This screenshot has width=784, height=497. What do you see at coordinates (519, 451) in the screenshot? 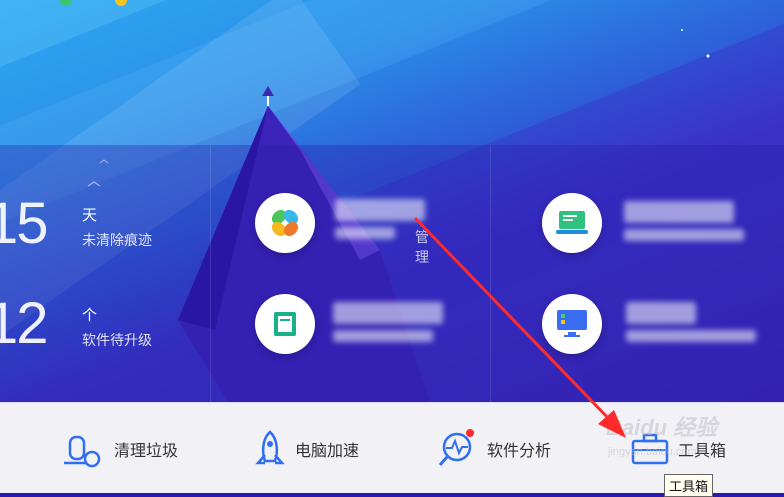
I see `software-analysis-label: 软件分析` at bounding box center [519, 451].